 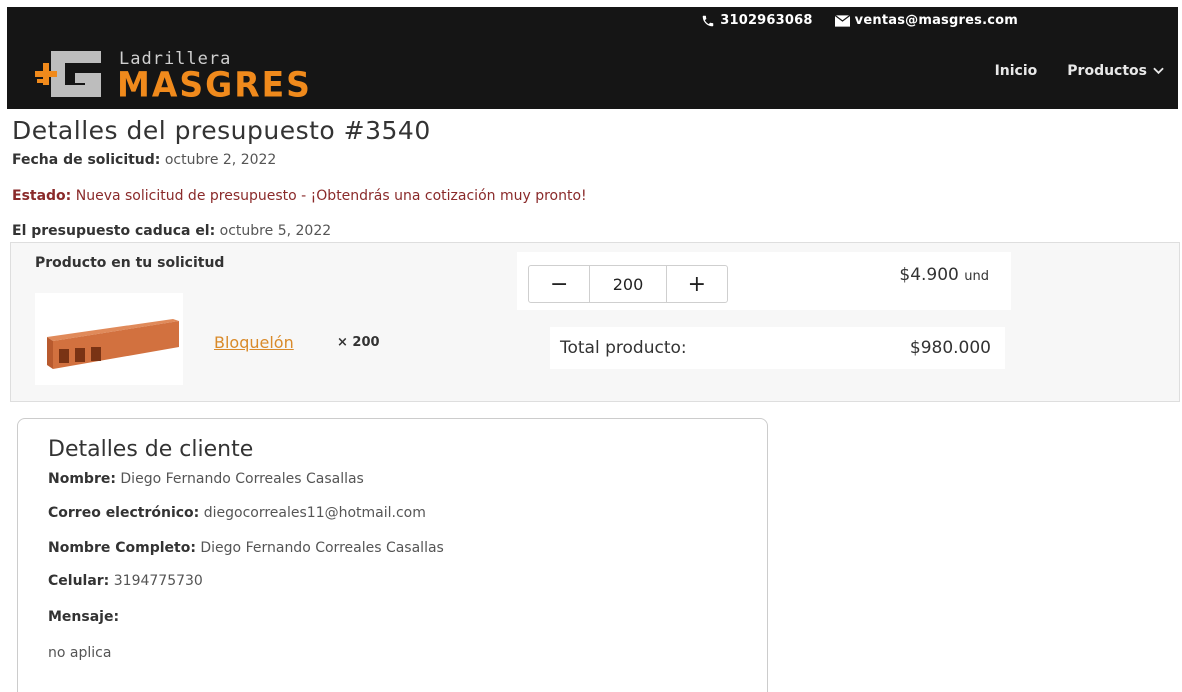 I want to click on product-total: Total producto: $980.000, so click(x=777, y=348).